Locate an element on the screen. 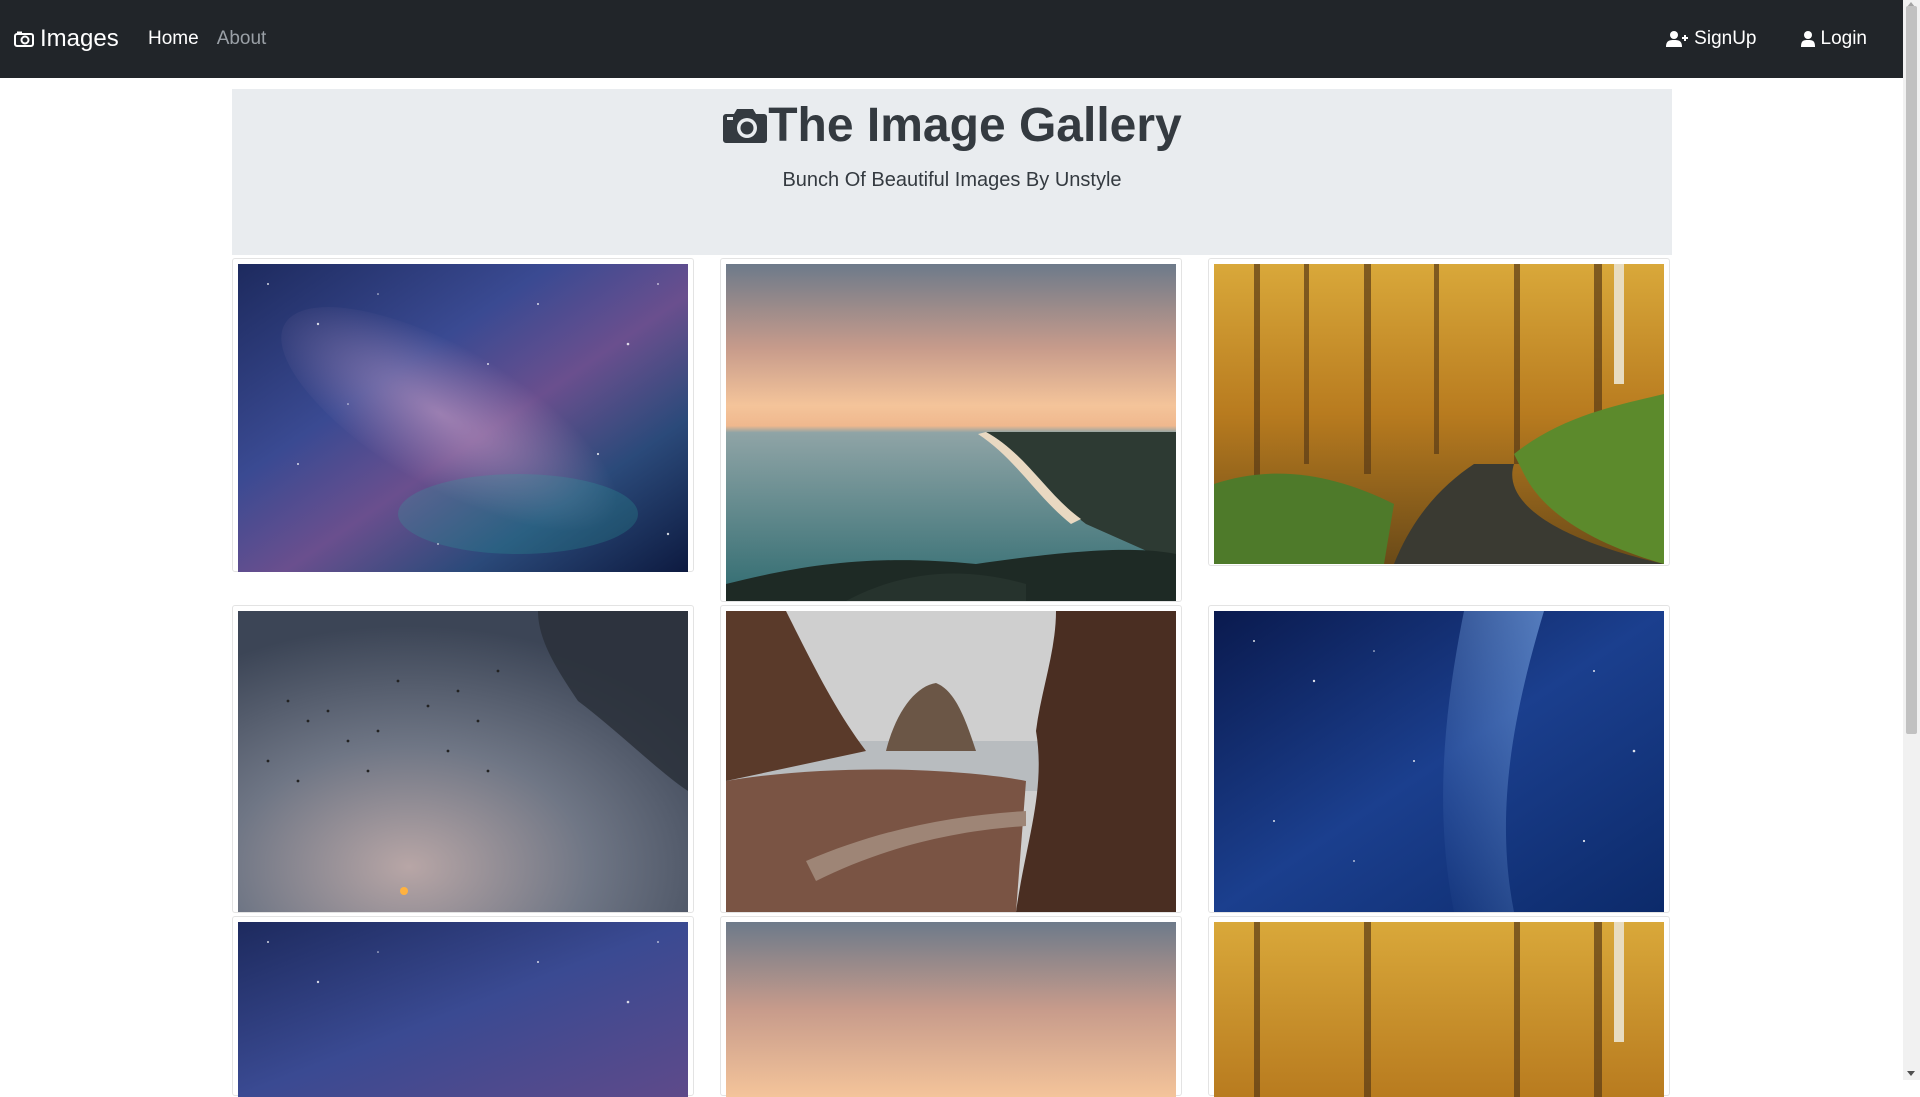 This screenshot has height=1097, width=1920. nav-link-home: Home is located at coordinates (173, 39).